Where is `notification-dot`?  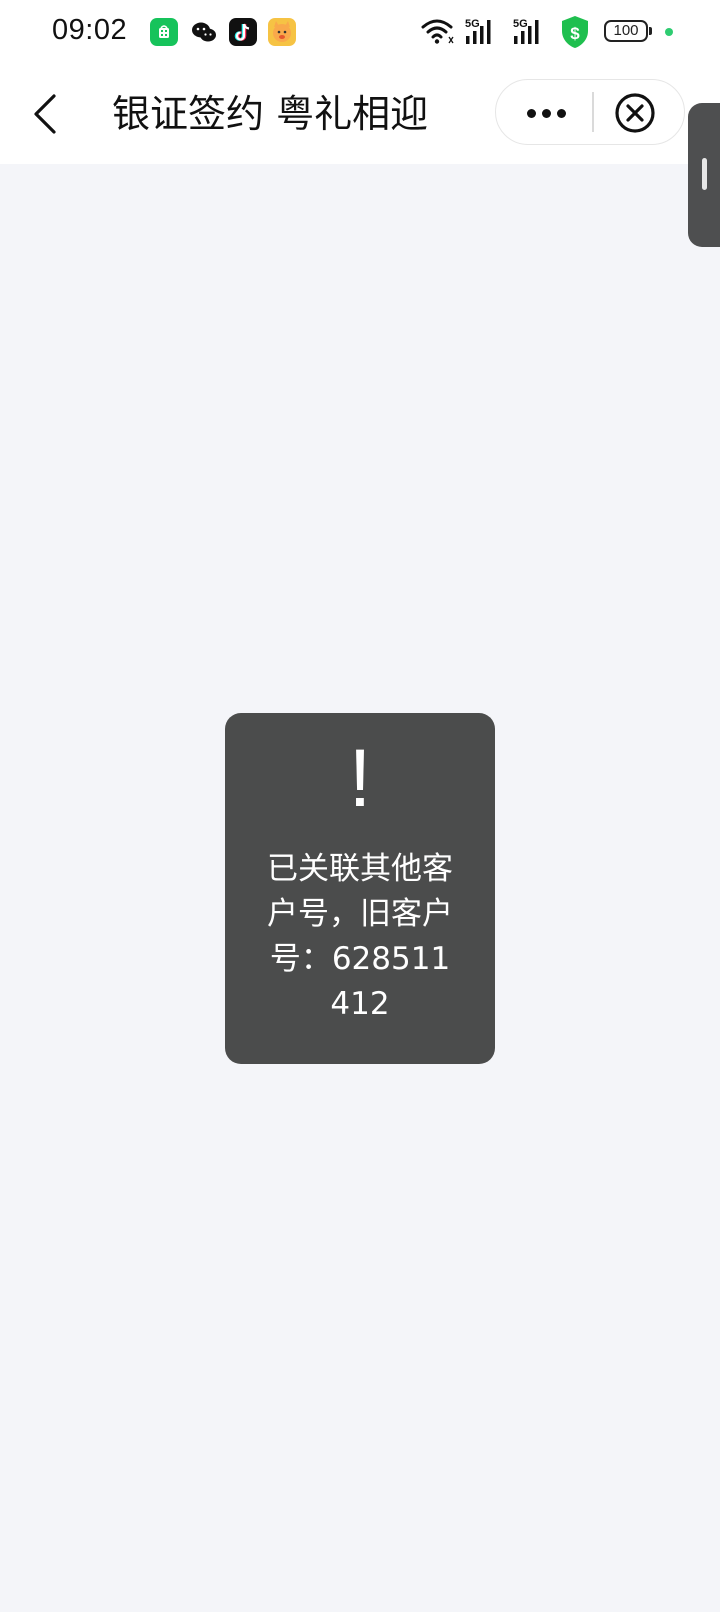
notification-dot is located at coordinates (669, 32).